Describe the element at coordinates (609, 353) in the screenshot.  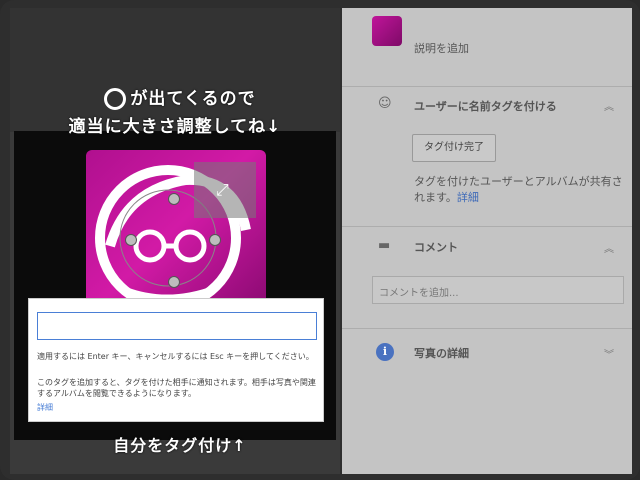
I see `chevron-down-icon: ︾` at that location.